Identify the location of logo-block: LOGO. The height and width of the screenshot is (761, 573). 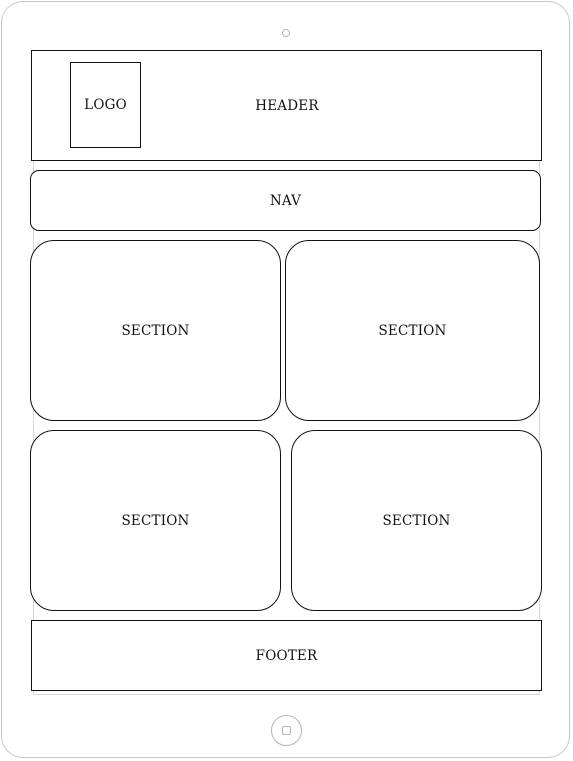
(105, 105).